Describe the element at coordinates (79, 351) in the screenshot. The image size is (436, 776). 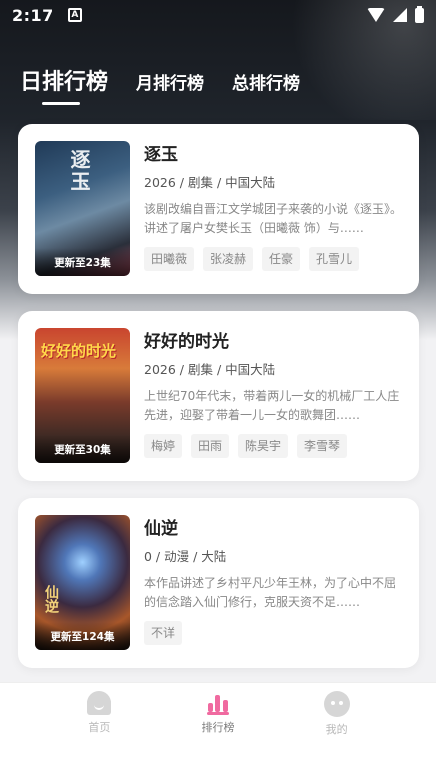
I see `poster-art-title: 好好的时光` at that location.